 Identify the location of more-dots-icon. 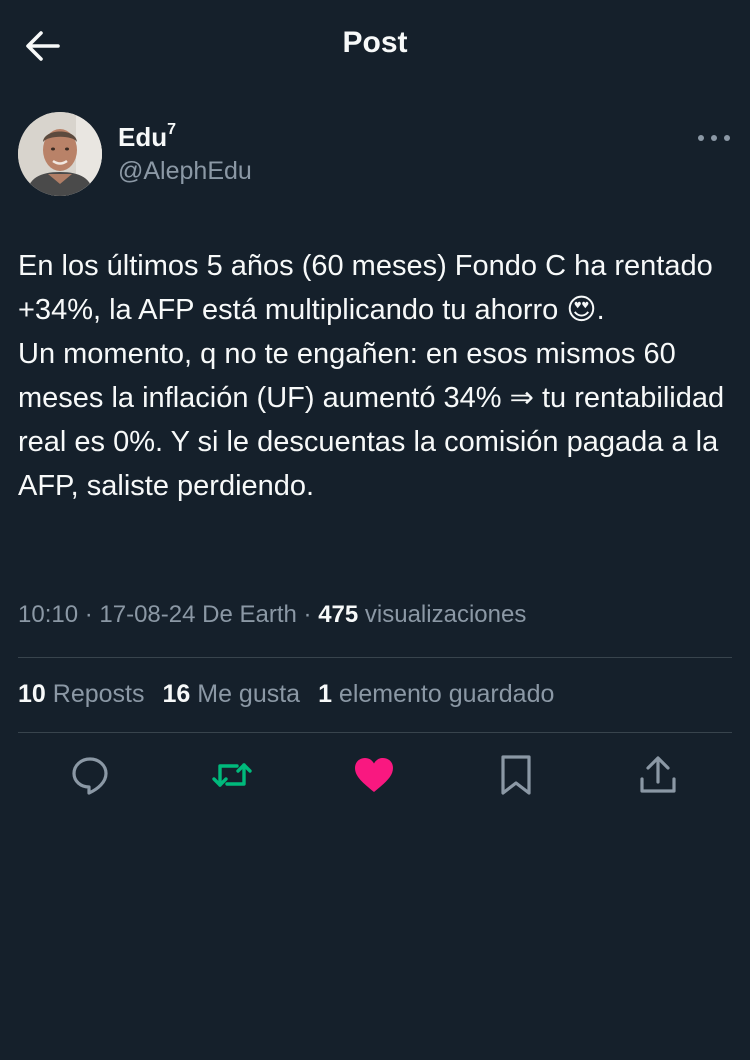
(714, 138).